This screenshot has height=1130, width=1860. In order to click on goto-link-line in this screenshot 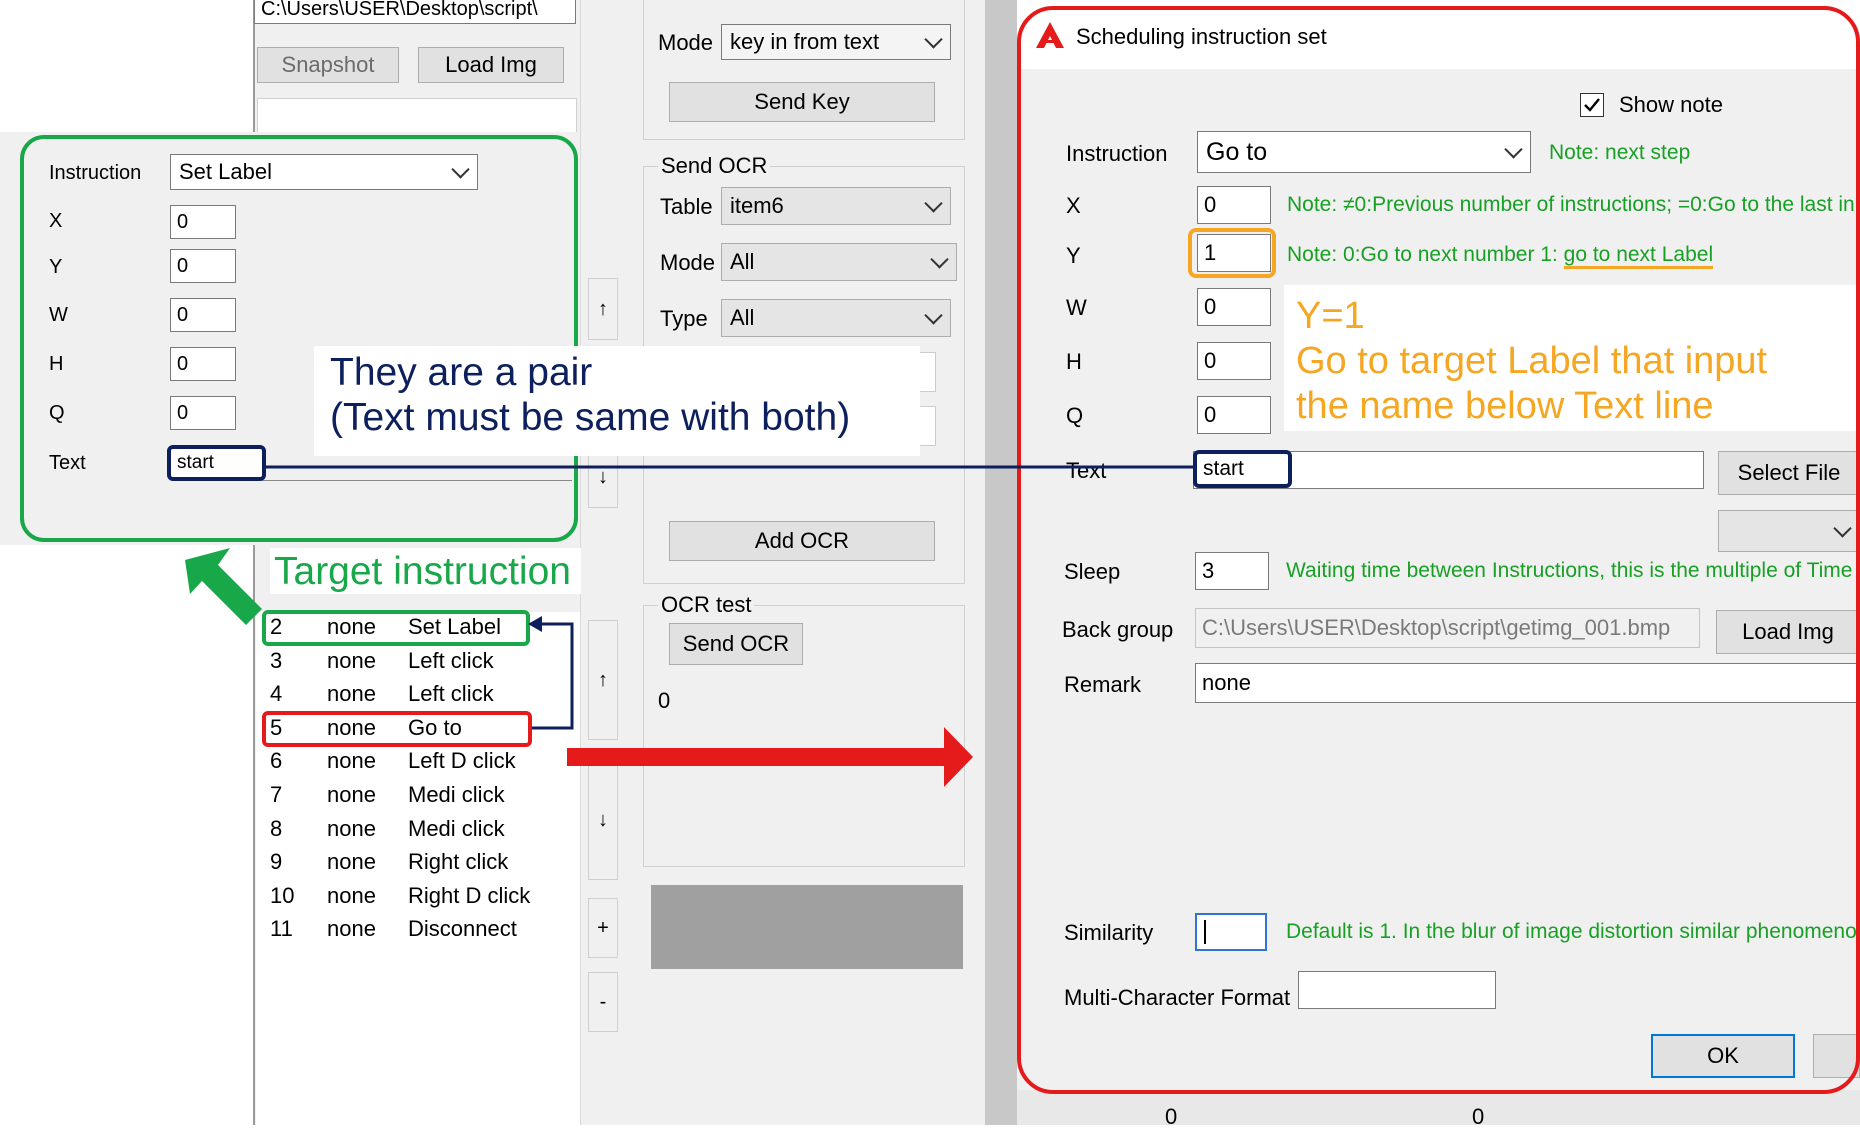, I will do `click(553, 676)`.